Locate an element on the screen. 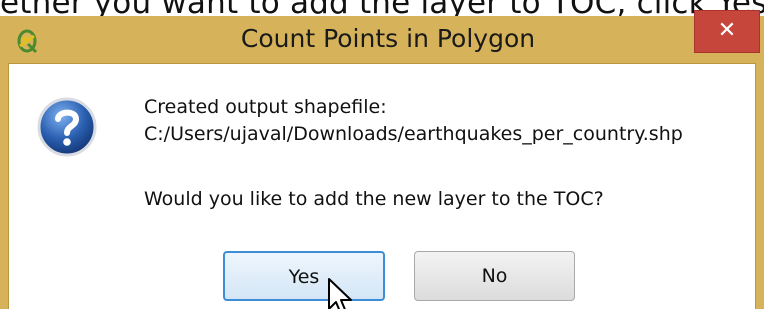 This screenshot has width=764, height=309. close-icon: ✕ is located at coordinates (727, 30).